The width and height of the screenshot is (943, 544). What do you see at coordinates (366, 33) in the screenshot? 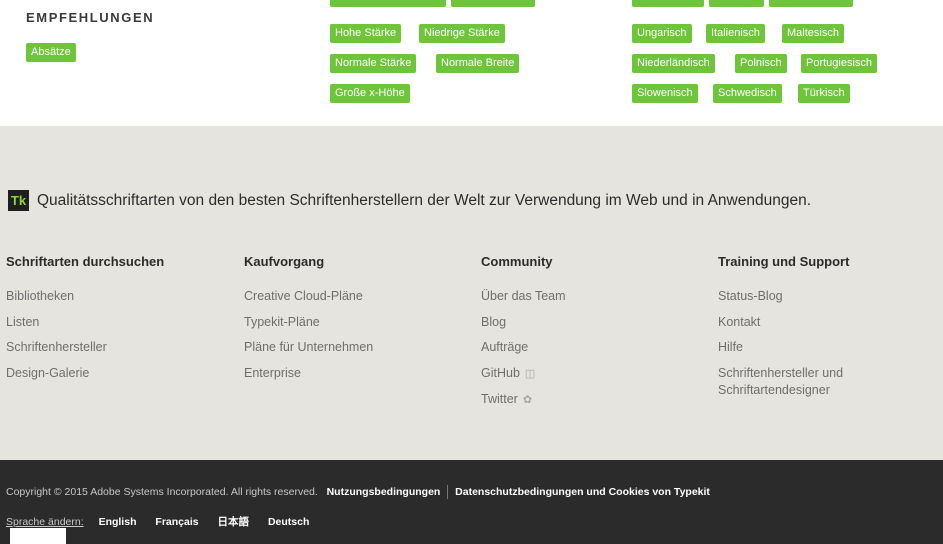
I see `tag-hohe-staerke: Hohe Stärke` at bounding box center [366, 33].